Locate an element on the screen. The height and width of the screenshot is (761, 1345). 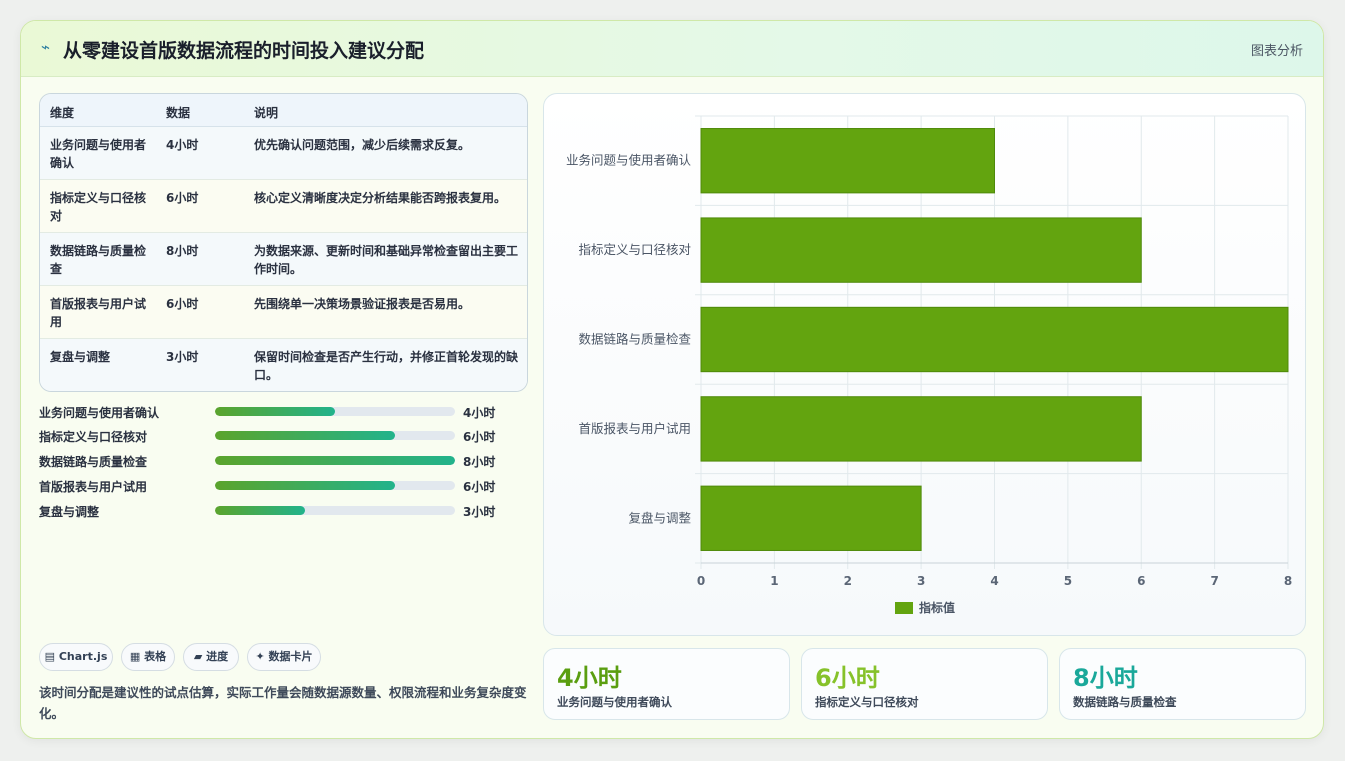
progress-item: 首版报表与用户试用 6小时 is located at coordinates (279, 485).